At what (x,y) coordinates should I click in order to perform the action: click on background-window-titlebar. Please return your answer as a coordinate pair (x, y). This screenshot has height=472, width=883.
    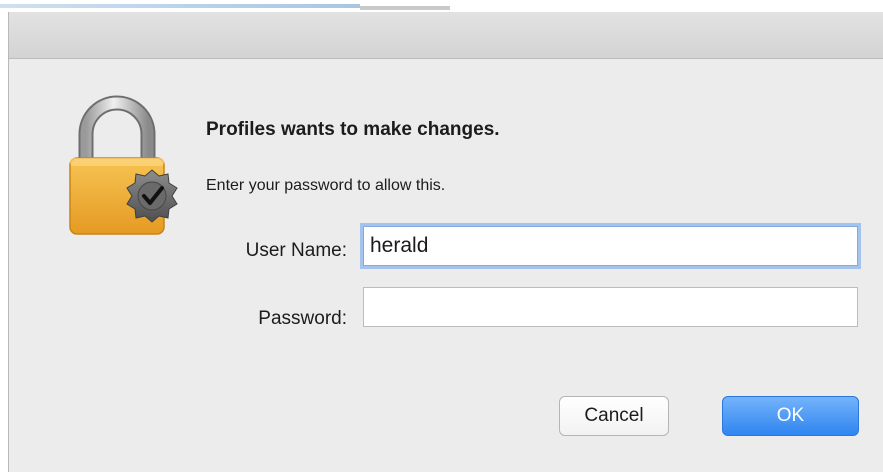
    Looking at the image, I should click on (180, 6).